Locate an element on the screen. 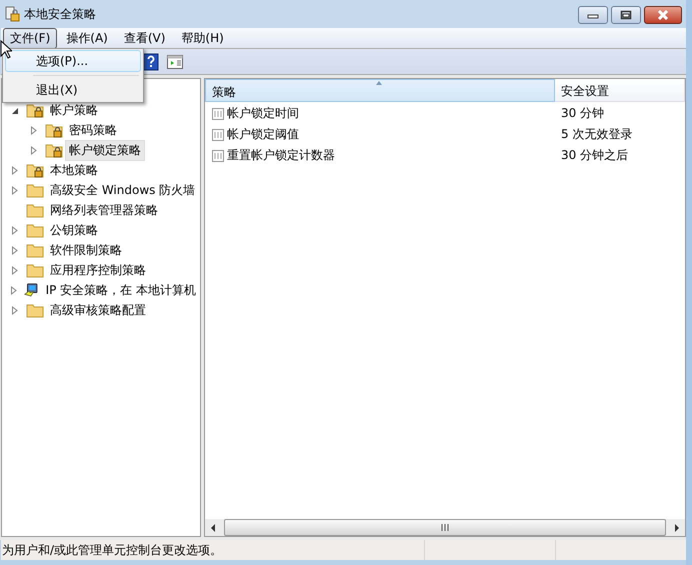  tree-item: 软件限制策略 is located at coordinates (86, 250).